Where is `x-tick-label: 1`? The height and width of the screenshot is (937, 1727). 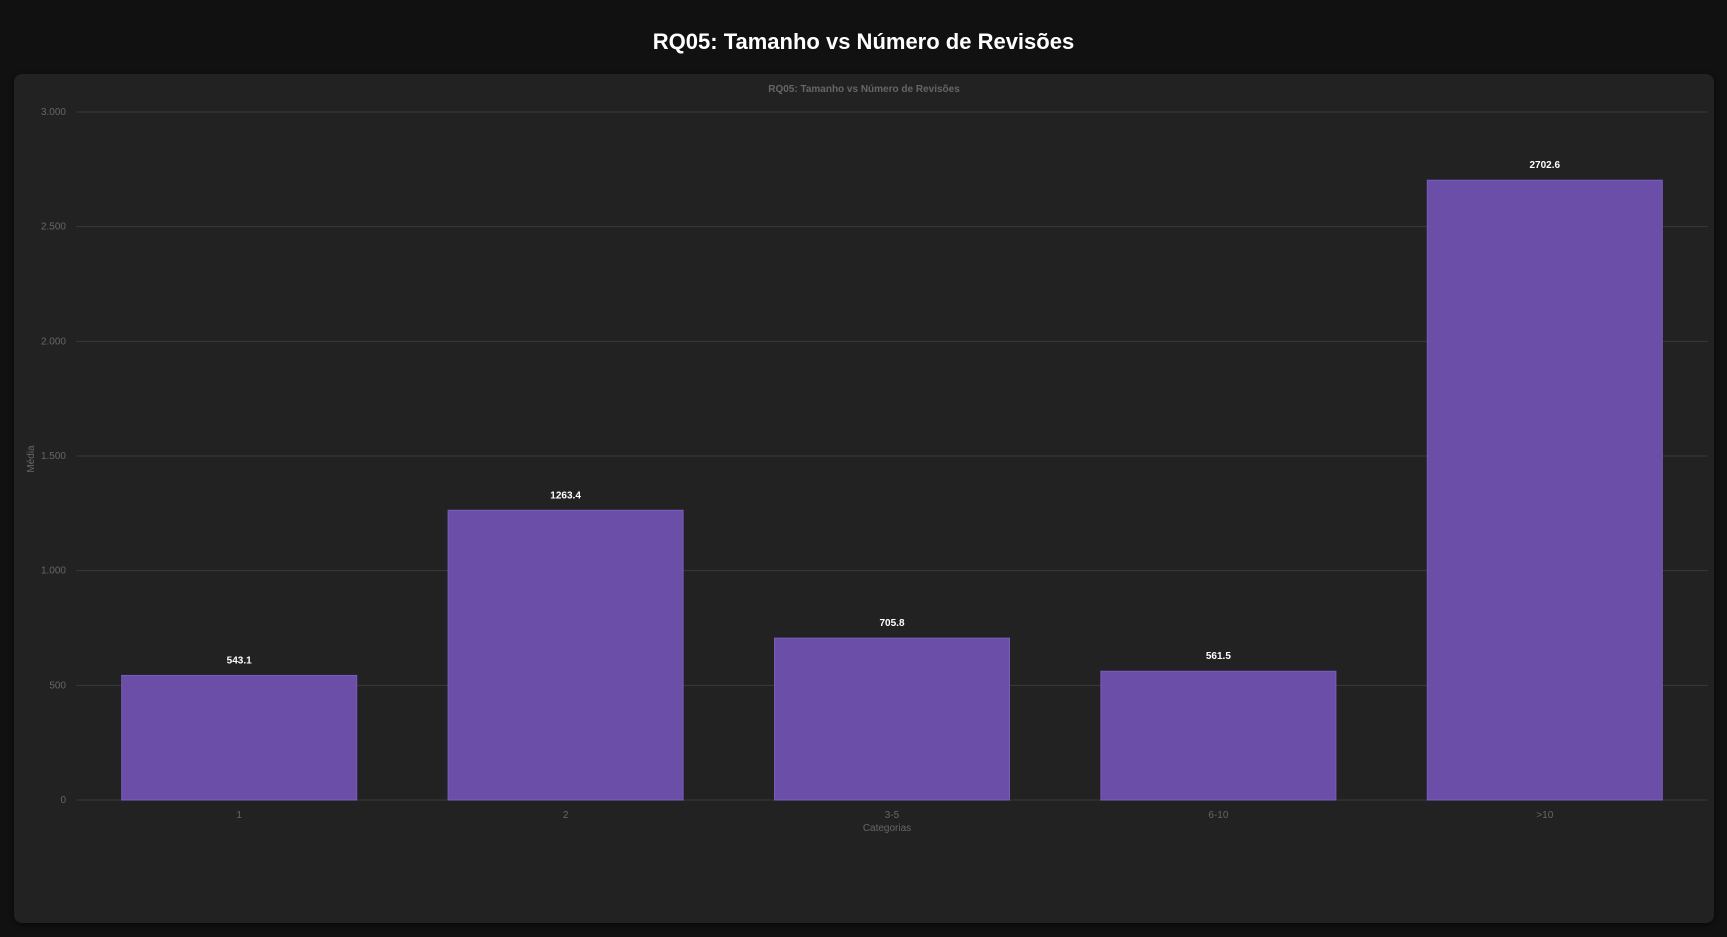 x-tick-label: 1 is located at coordinates (239, 815).